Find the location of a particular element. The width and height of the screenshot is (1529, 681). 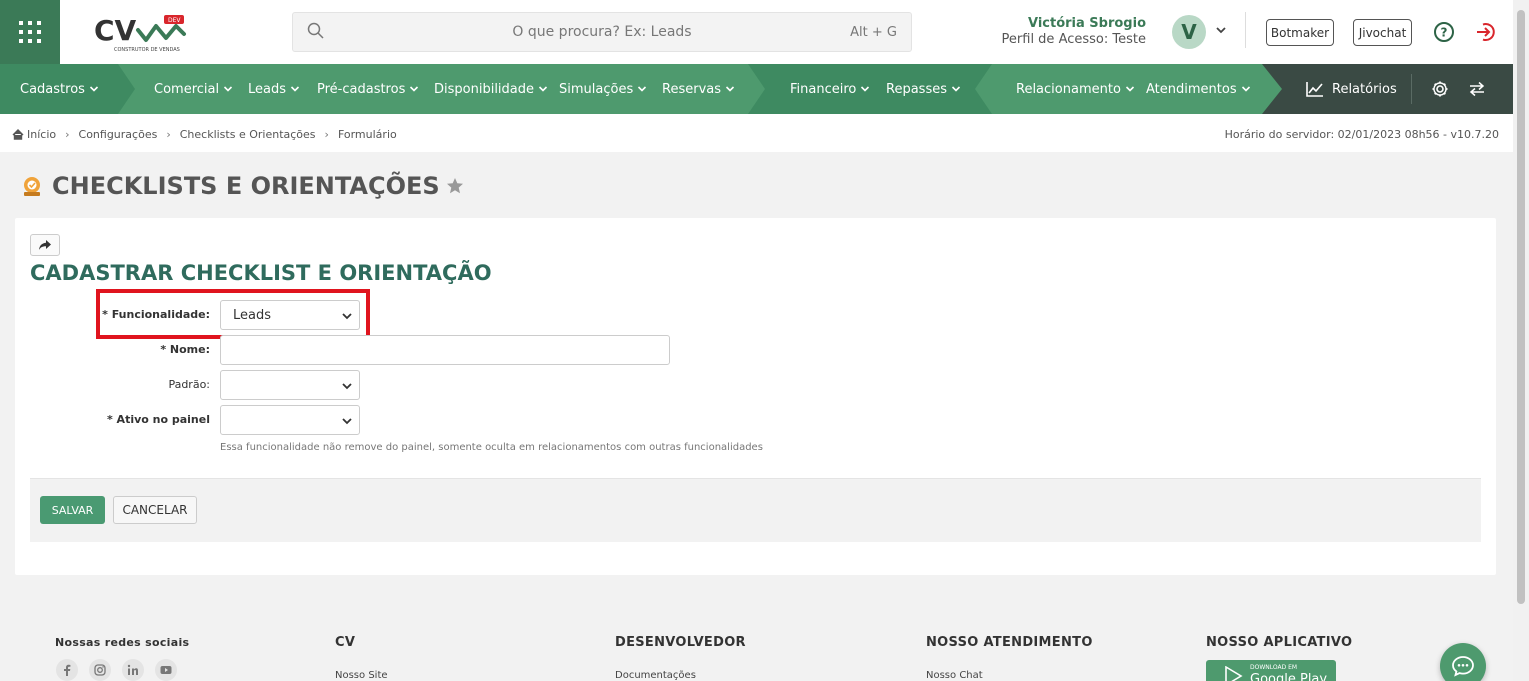

breadcrumb-formulario: Formulário is located at coordinates (367, 134).